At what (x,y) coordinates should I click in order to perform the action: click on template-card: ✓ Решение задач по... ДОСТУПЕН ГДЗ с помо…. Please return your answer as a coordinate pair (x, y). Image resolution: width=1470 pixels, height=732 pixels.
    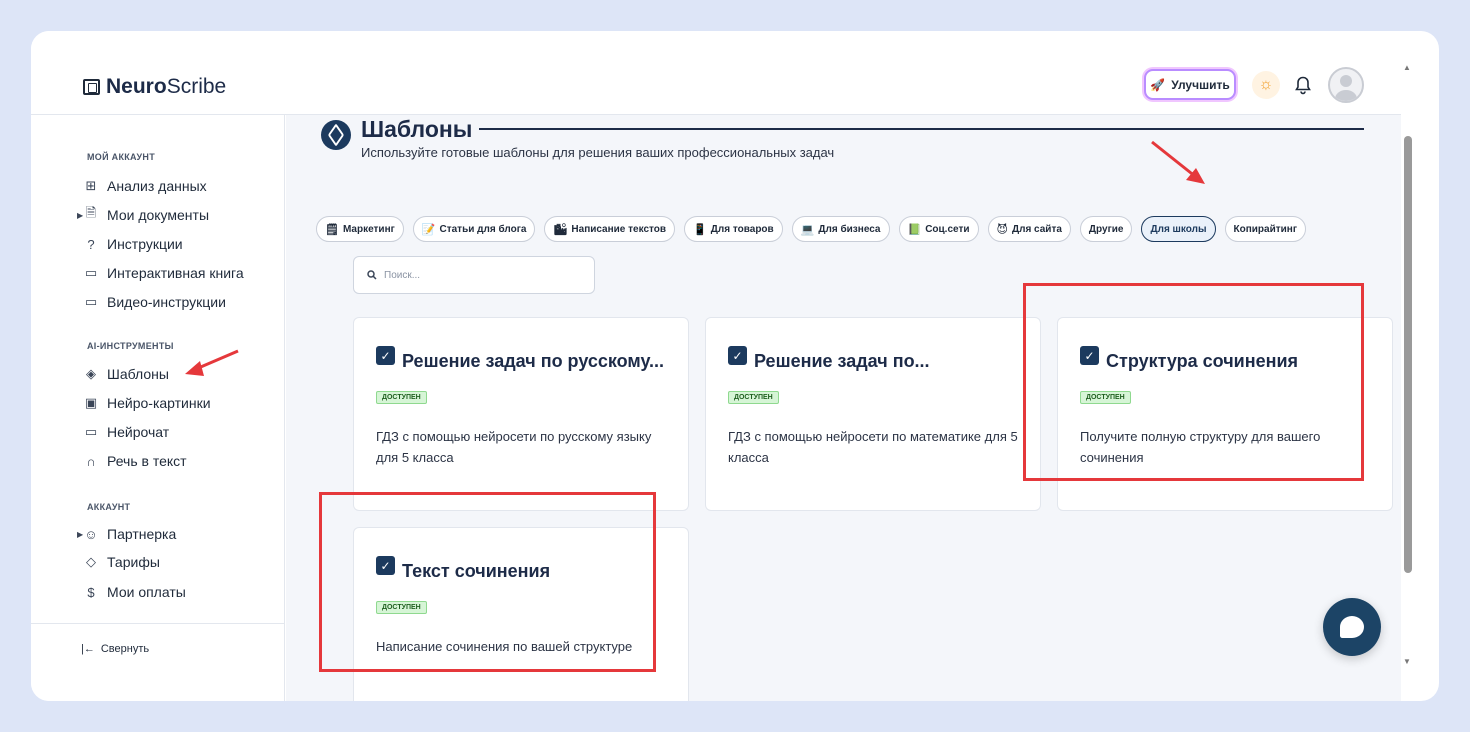
    Looking at the image, I should click on (873, 414).